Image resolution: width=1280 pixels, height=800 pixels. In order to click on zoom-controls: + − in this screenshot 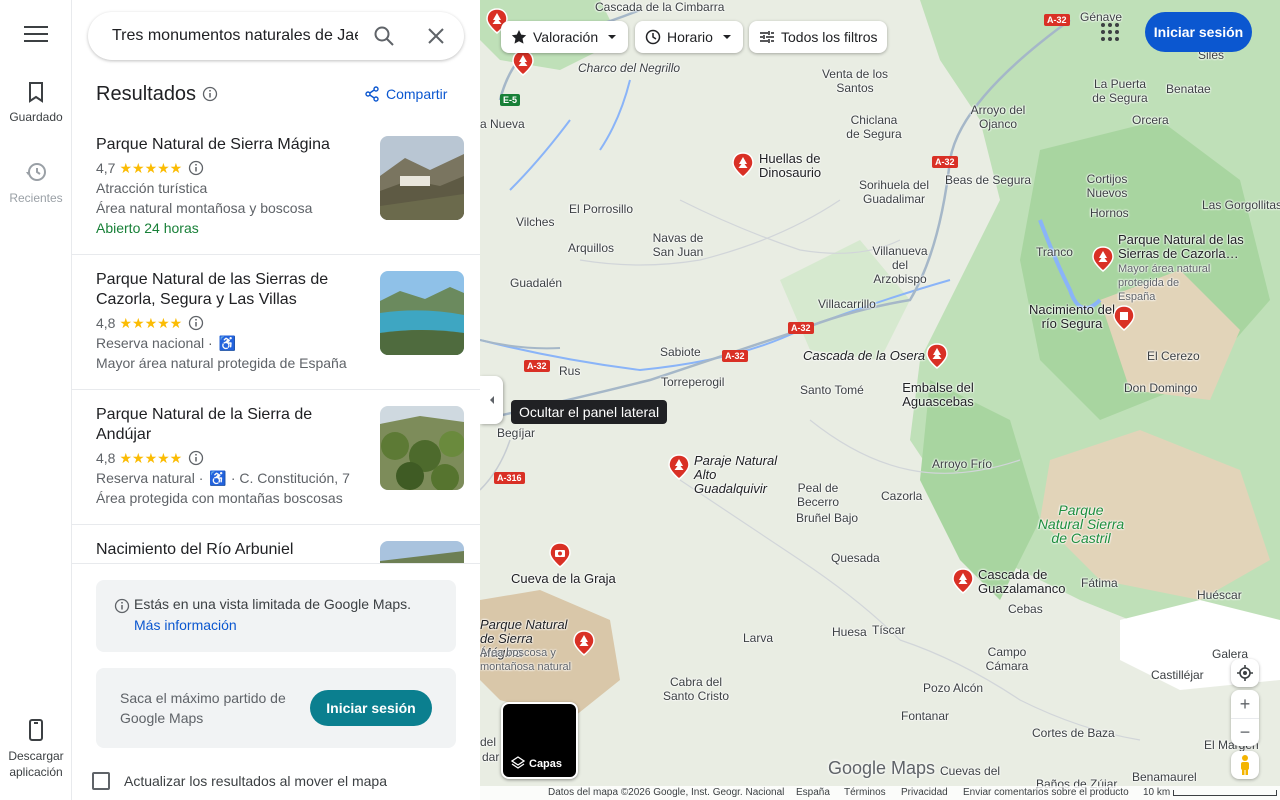, I will do `click(1245, 718)`.